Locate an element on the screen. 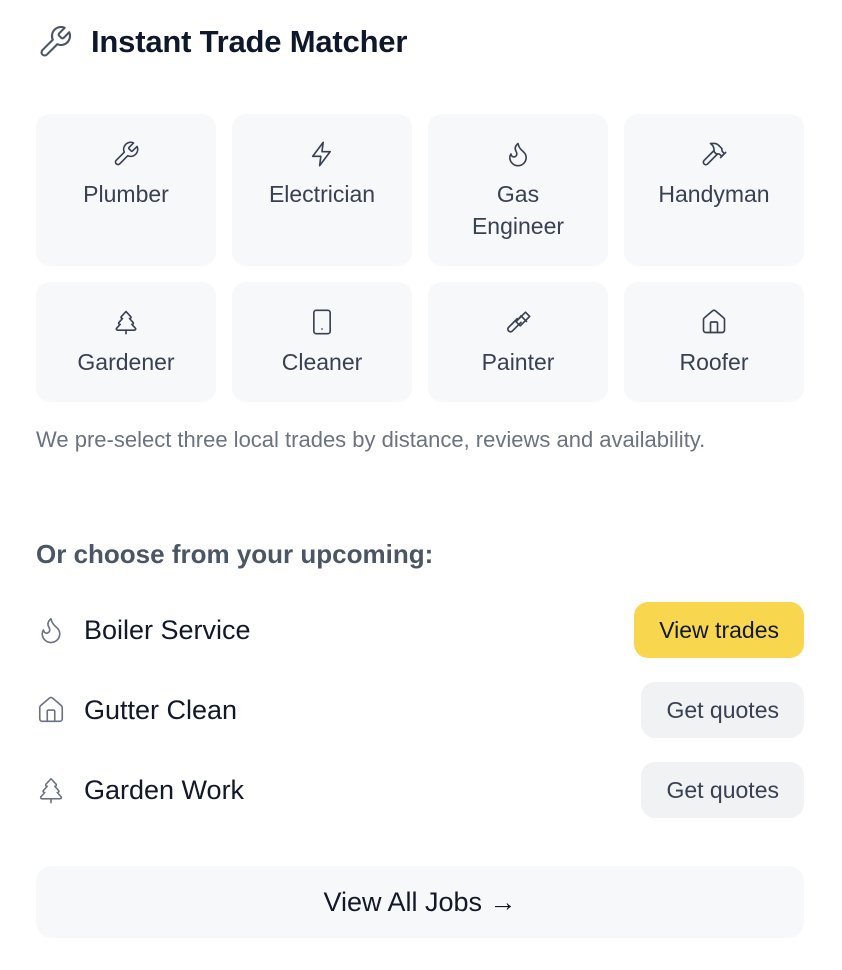 The height and width of the screenshot is (970, 842). trade-label: Gas Engineer is located at coordinates (518, 210).